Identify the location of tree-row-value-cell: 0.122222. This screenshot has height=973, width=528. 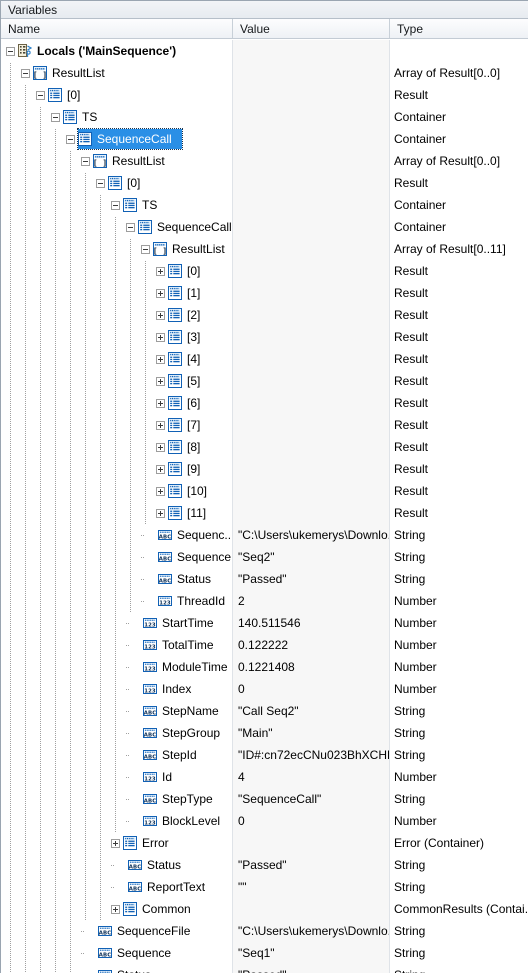
(310, 645).